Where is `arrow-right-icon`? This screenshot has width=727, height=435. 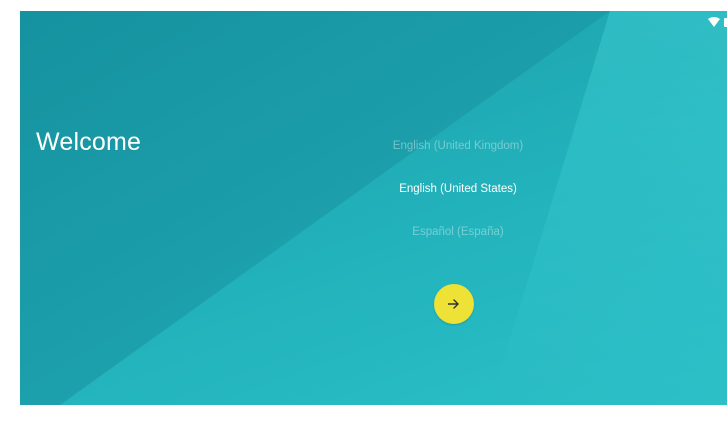 arrow-right-icon is located at coordinates (453, 304).